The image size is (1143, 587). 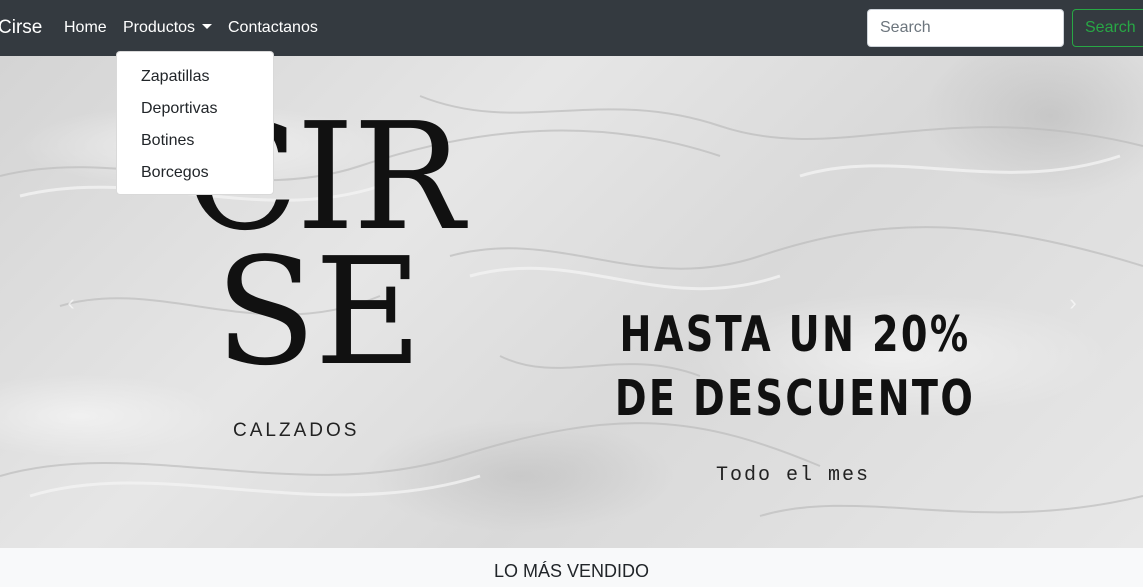 I want to click on search-input, so click(x=965, y=28).